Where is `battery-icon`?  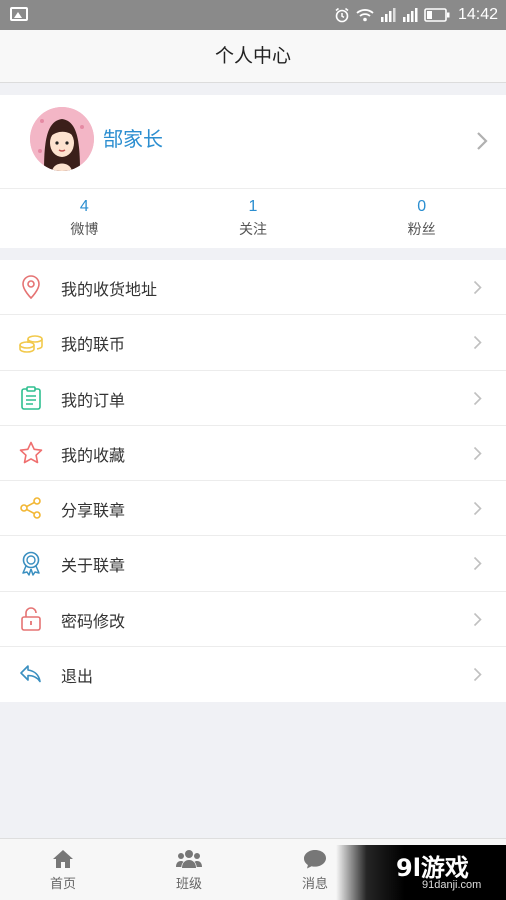
battery-icon is located at coordinates (437, 15).